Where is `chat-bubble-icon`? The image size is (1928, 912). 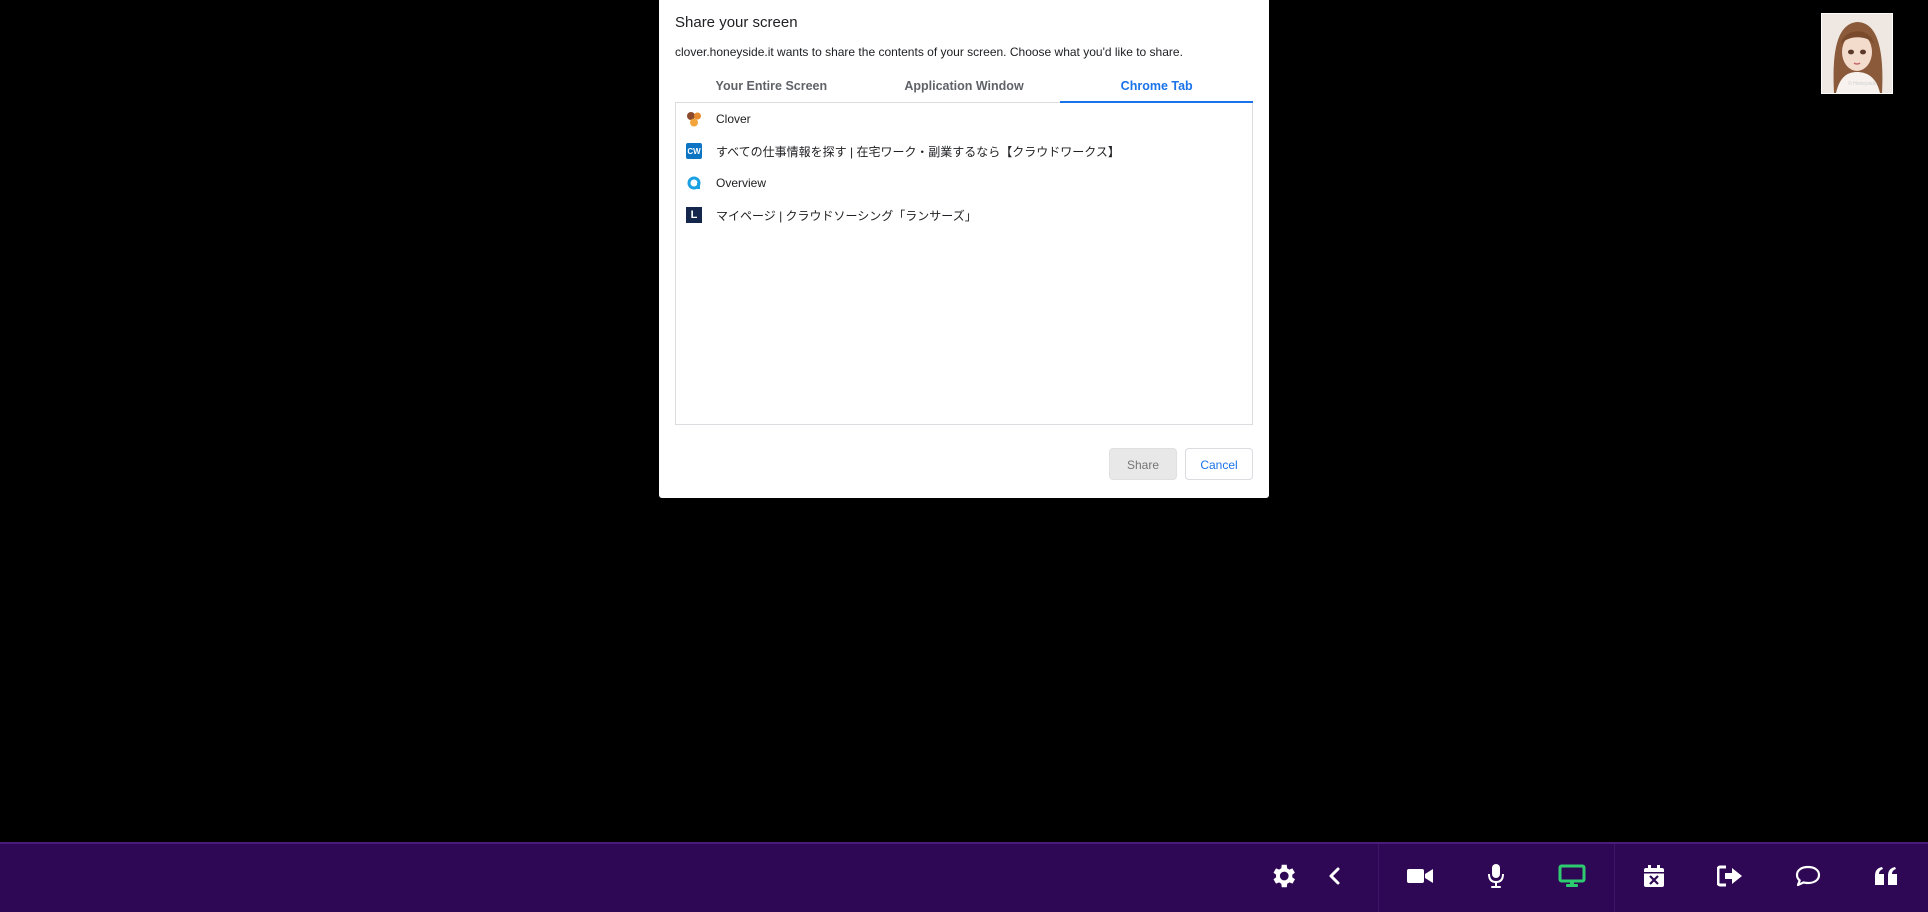 chat-bubble-icon is located at coordinates (1808, 878).